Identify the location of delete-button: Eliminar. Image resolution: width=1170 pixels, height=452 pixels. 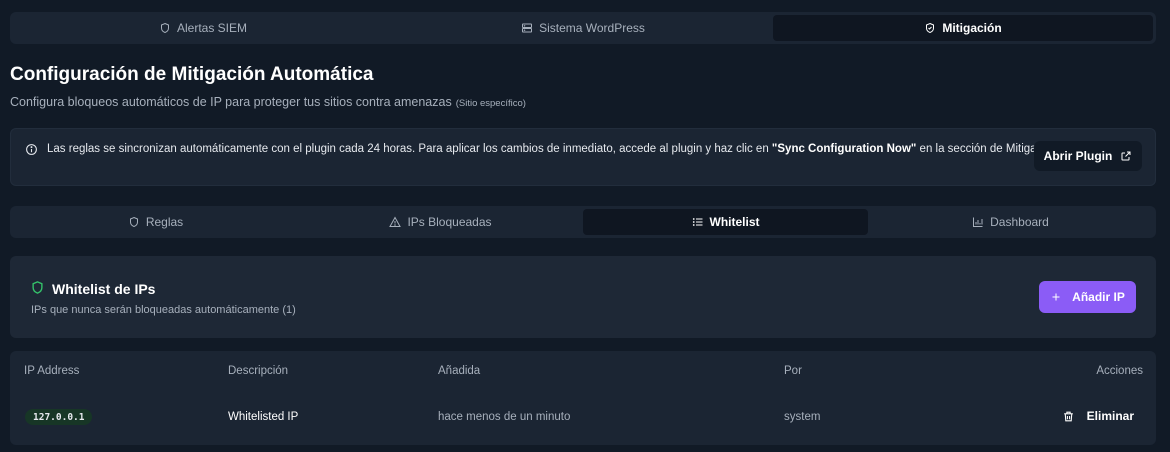
(1098, 416).